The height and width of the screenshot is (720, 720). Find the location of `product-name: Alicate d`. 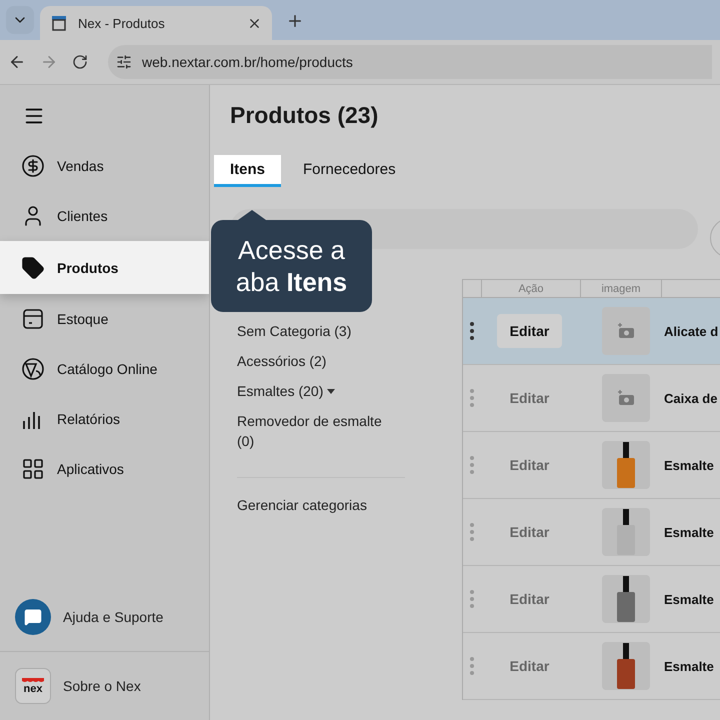

product-name: Alicate d is located at coordinates (691, 331).